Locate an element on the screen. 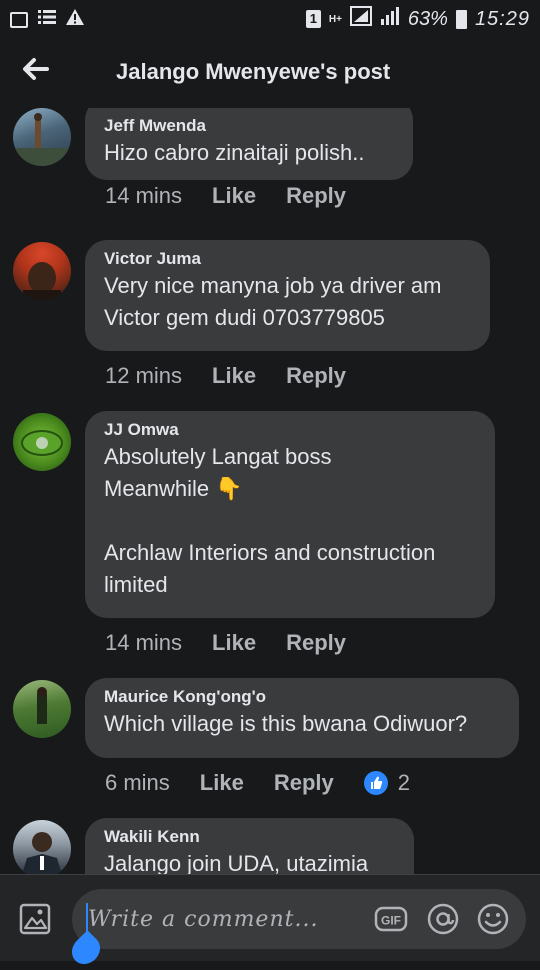 Image resolution: width=540 pixels, height=970 pixels. comment-time: 12 mins is located at coordinates (144, 375).